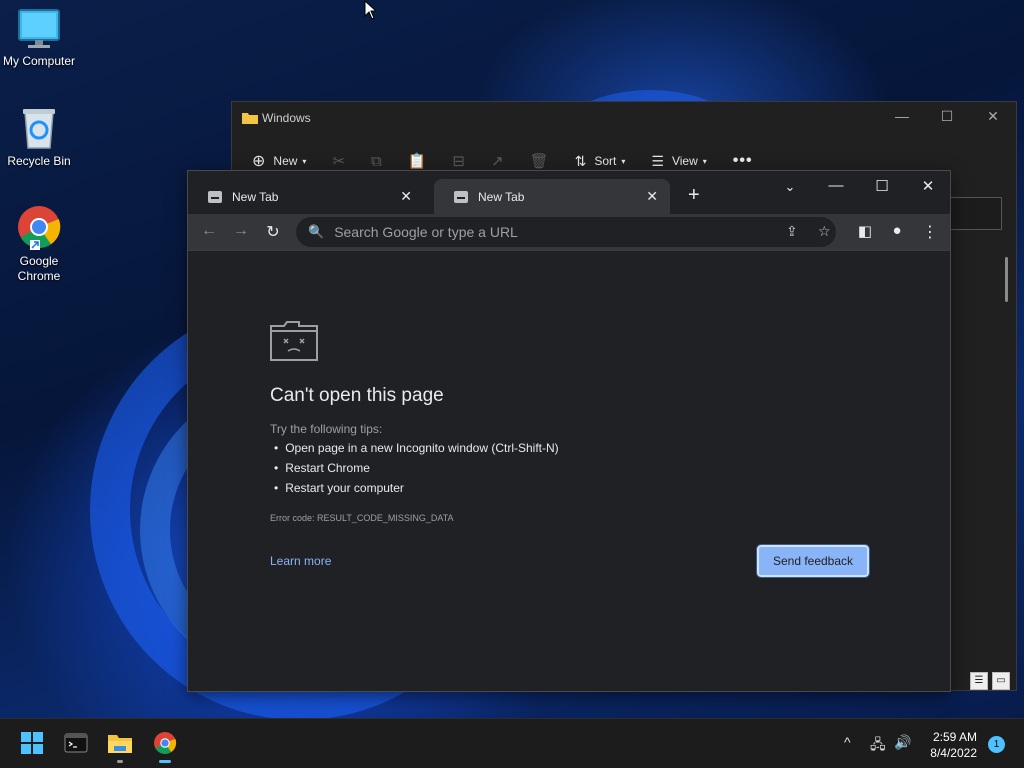  Describe the element at coordinates (684, 161) in the screenshot. I see `view-button-label: View` at that location.